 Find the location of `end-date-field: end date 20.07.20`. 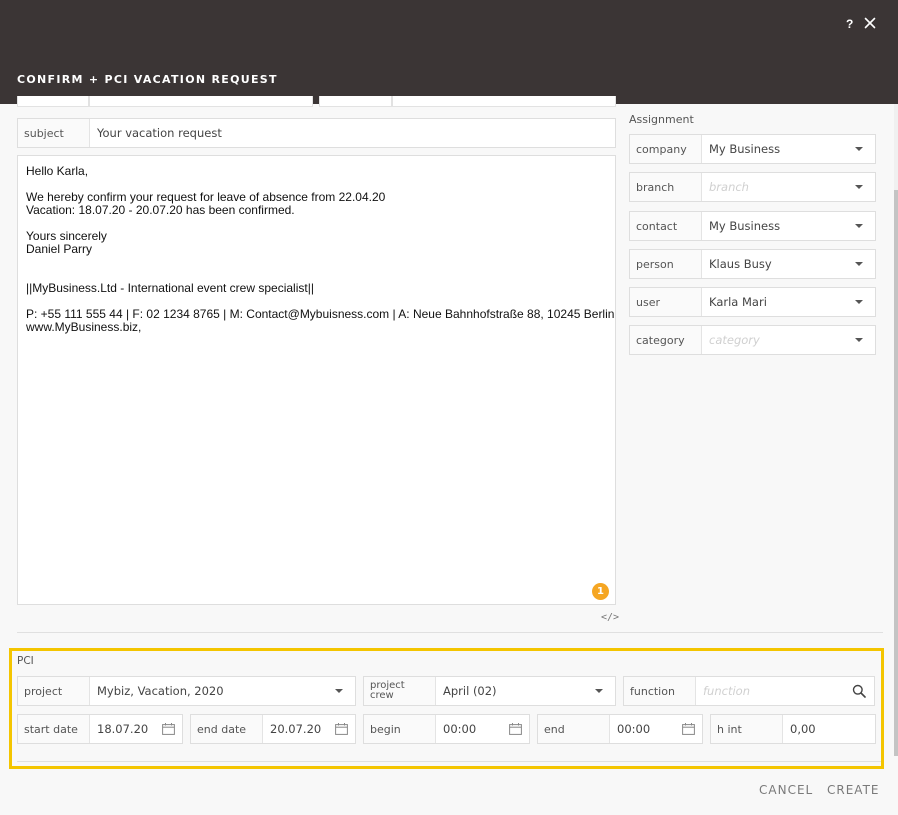

end-date-field: end date 20.07.20 is located at coordinates (273, 729).